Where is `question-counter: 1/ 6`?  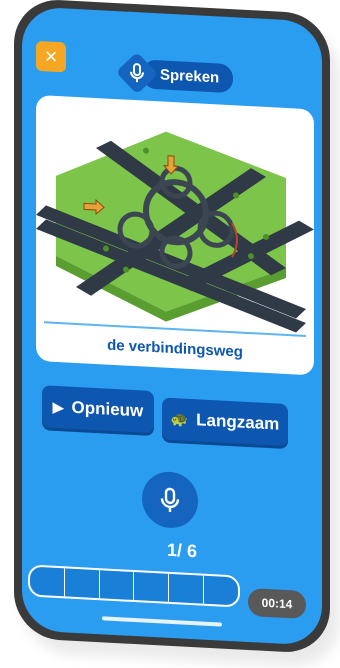 question-counter: 1/ 6 is located at coordinates (182, 551).